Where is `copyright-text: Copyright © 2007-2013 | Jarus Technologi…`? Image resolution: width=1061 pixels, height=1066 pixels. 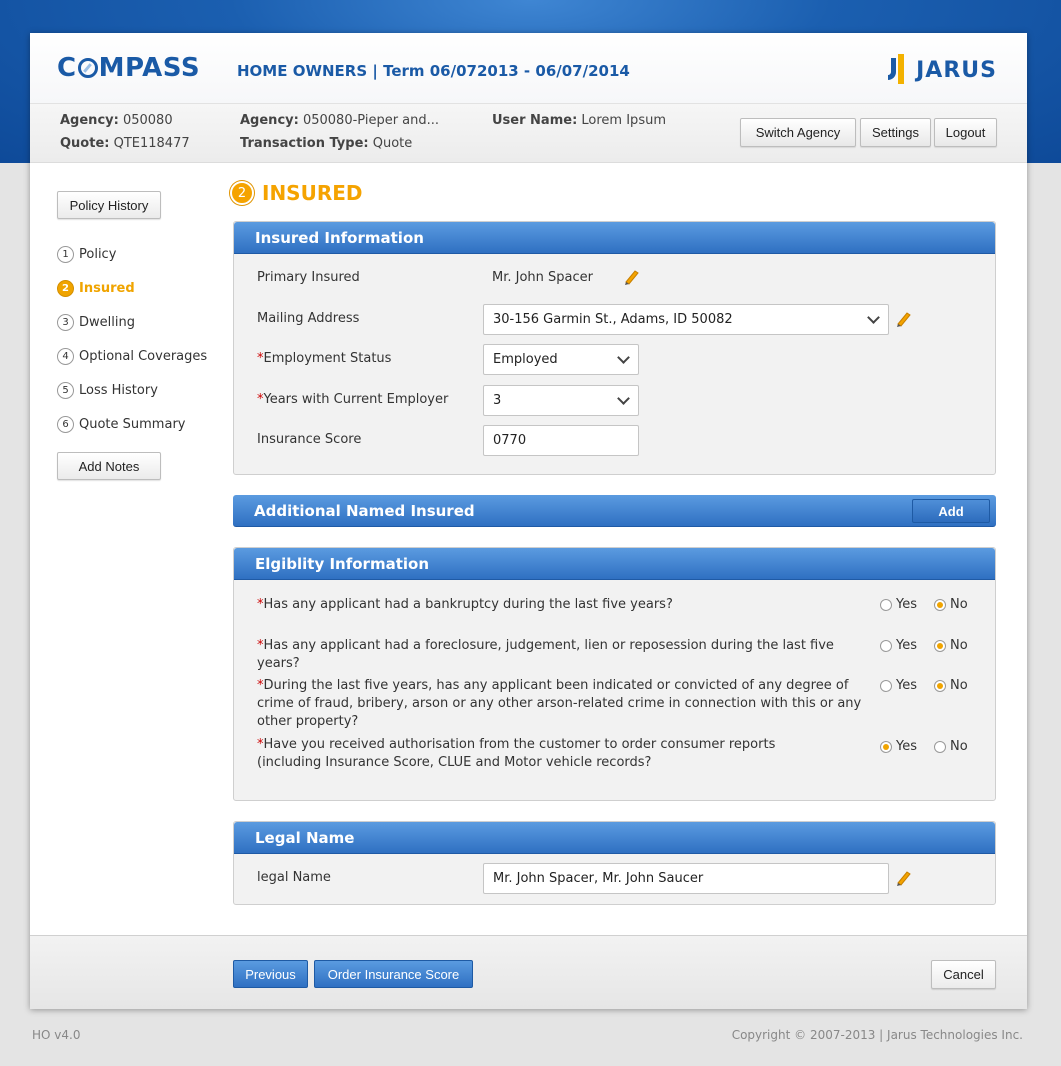
copyright-text: Copyright © 2007-2013 | Jarus Technologi… is located at coordinates (877, 1035).